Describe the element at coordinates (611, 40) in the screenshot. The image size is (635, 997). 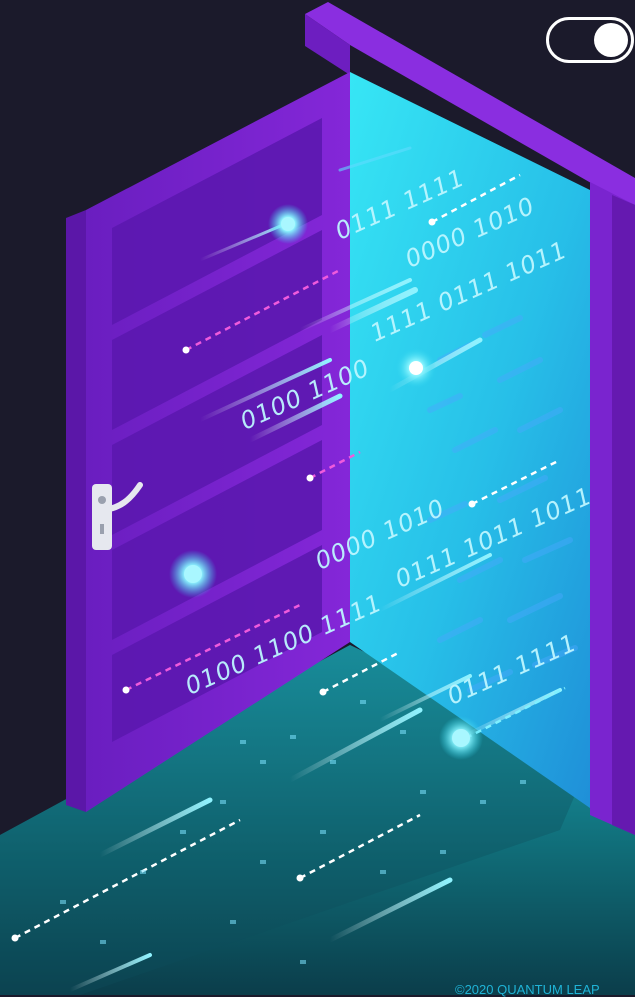
I see `toggle-knob` at that location.